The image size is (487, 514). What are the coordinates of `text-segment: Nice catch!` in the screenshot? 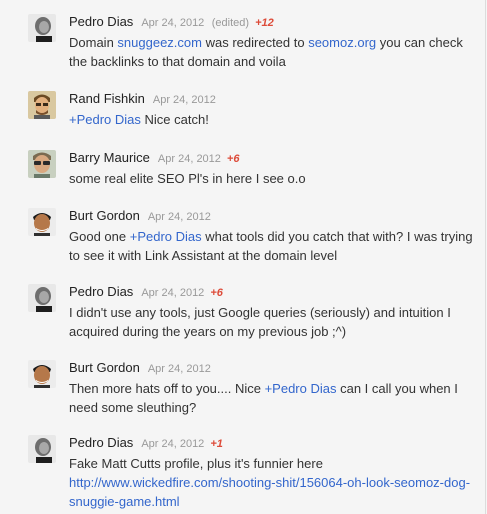 It's located at (174, 119).